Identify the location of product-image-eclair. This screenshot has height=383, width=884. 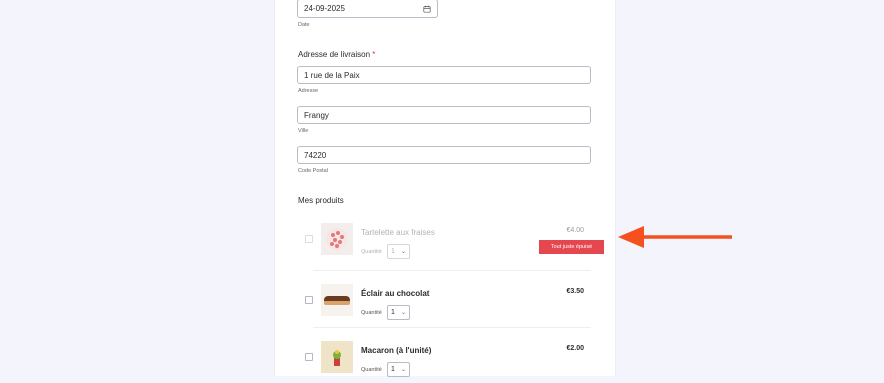
(337, 300).